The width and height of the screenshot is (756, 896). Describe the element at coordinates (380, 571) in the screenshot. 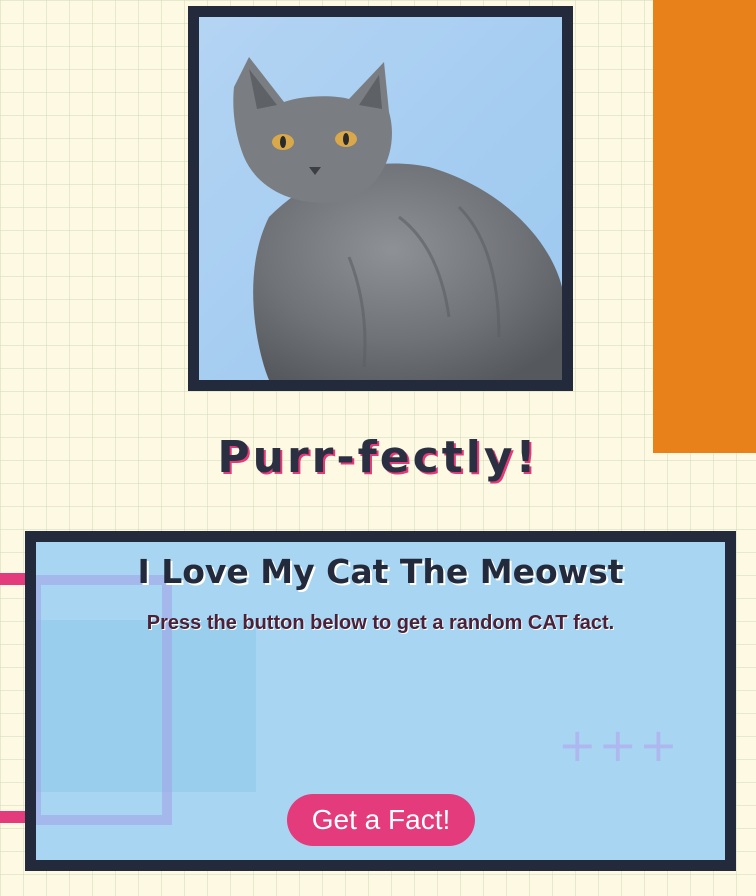

I see `card-title: I Love My Cat The Meowst` at that location.